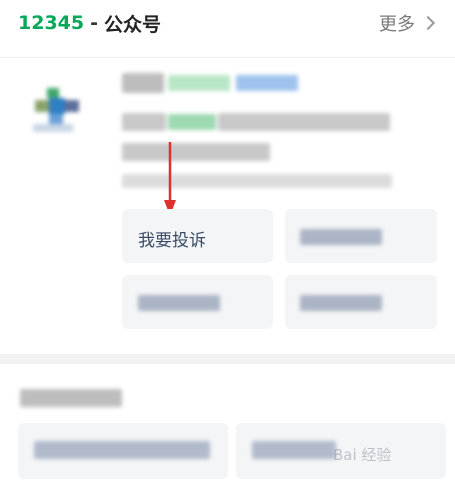 The image size is (455, 497). I want to click on secondary-item-1-label-obscured, so click(122, 450).